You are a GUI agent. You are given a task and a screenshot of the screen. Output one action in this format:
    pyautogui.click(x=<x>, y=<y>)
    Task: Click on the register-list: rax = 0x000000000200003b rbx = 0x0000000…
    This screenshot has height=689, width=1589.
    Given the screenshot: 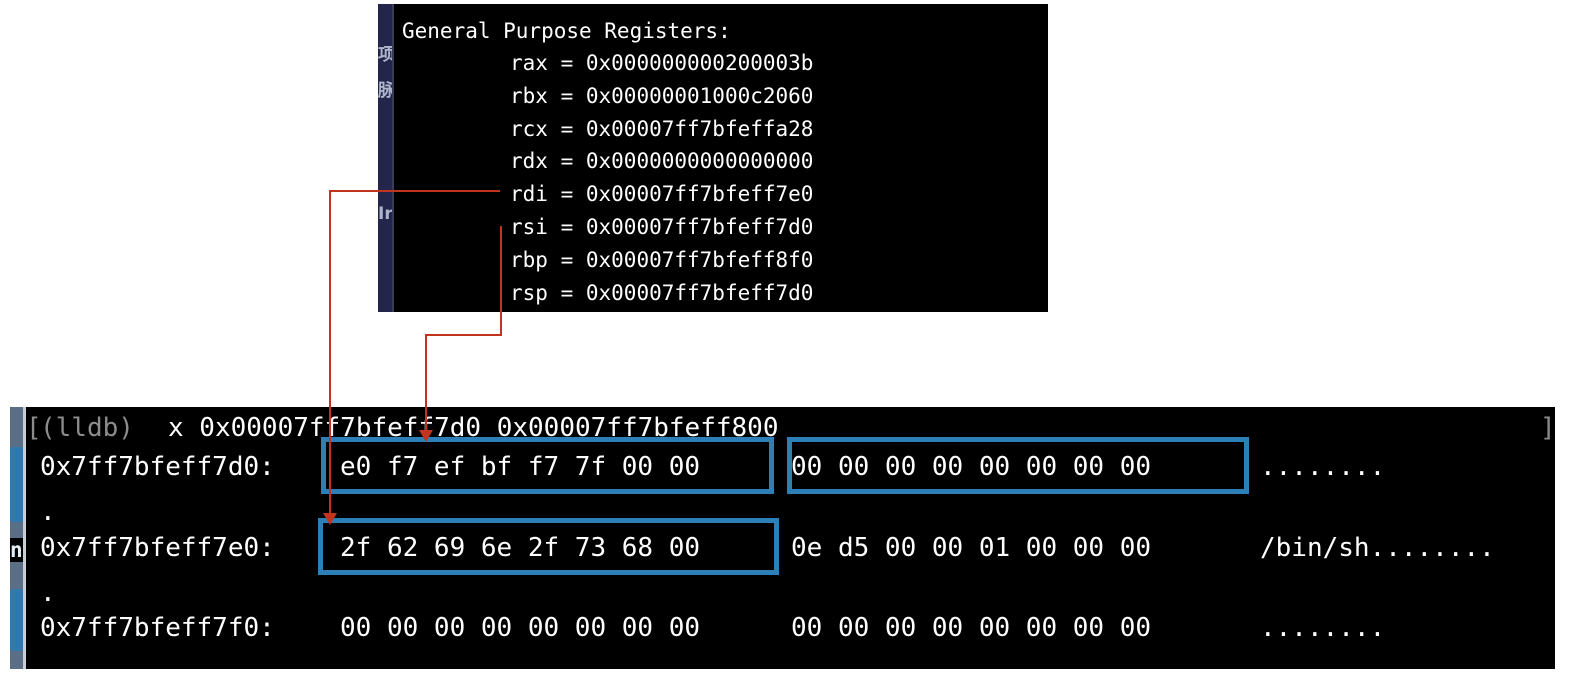 What is the action you would take?
    pyautogui.click(x=661, y=178)
    